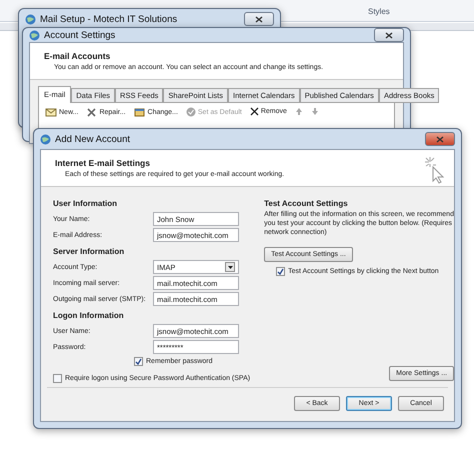 The height and width of the screenshot is (450, 474). Describe the element at coordinates (92, 112) in the screenshot. I see `tools-icon` at that location.